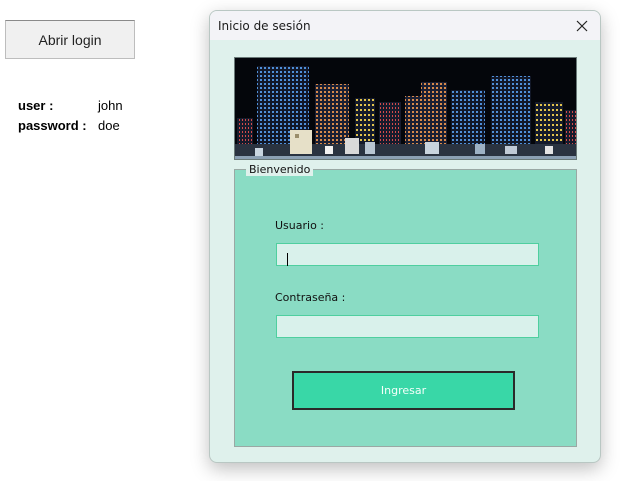 The width and height of the screenshot is (626, 481). I want to click on credentials-note: user : john password : doe, so click(70, 116).